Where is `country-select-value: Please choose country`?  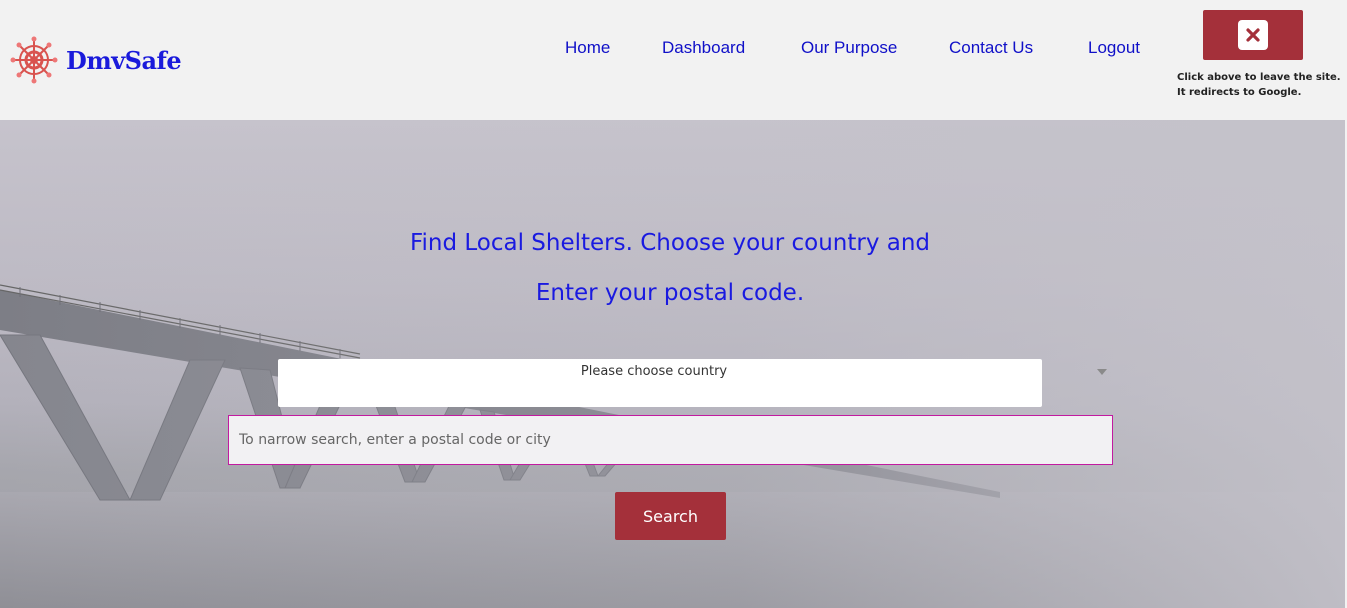 country-select-value: Please choose country is located at coordinates (654, 371).